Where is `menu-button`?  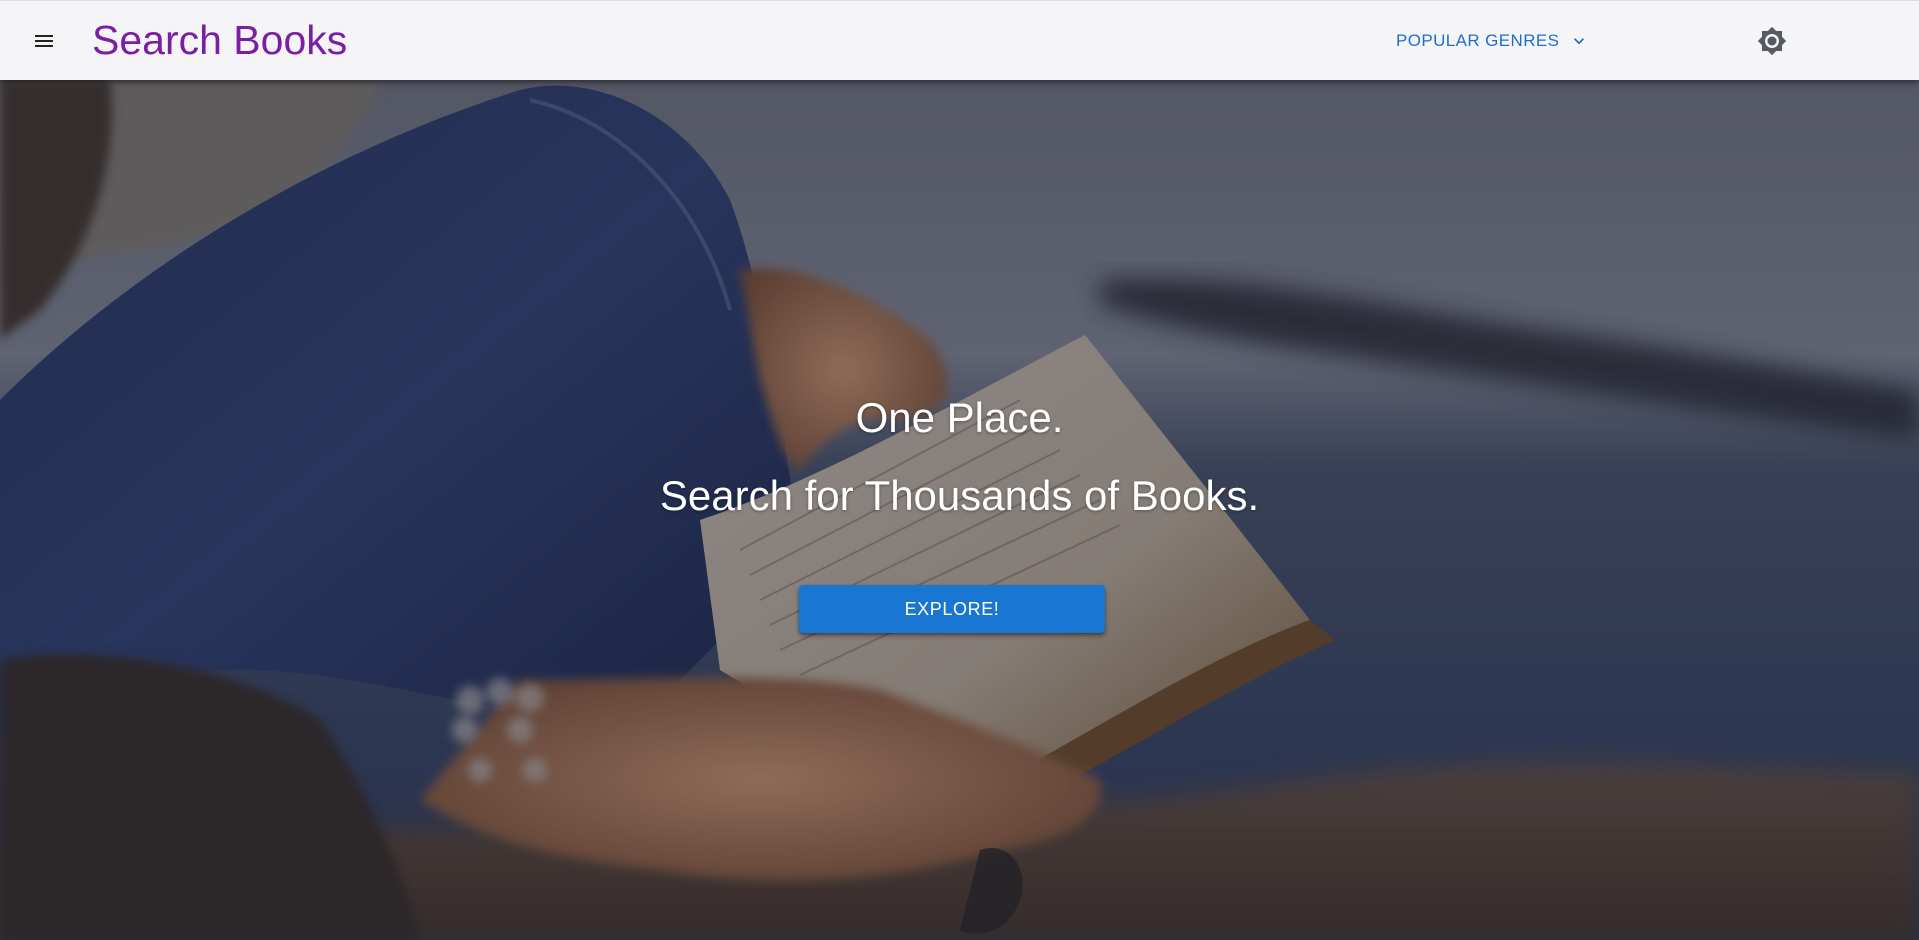
menu-button is located at coordinates (44, 41).